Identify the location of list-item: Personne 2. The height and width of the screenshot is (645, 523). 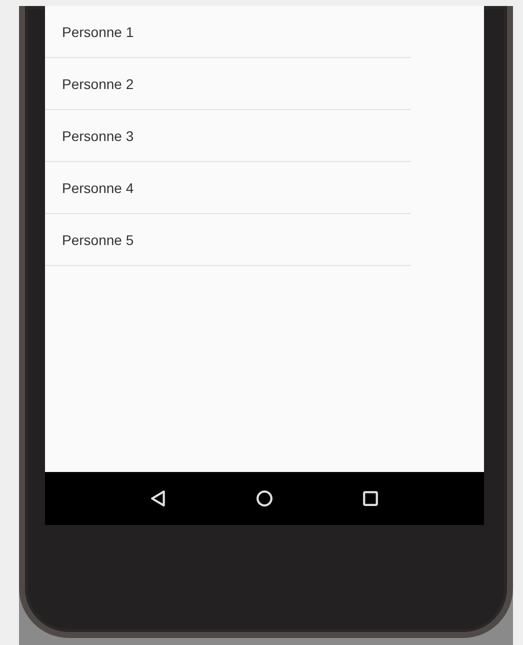
(228, 84).